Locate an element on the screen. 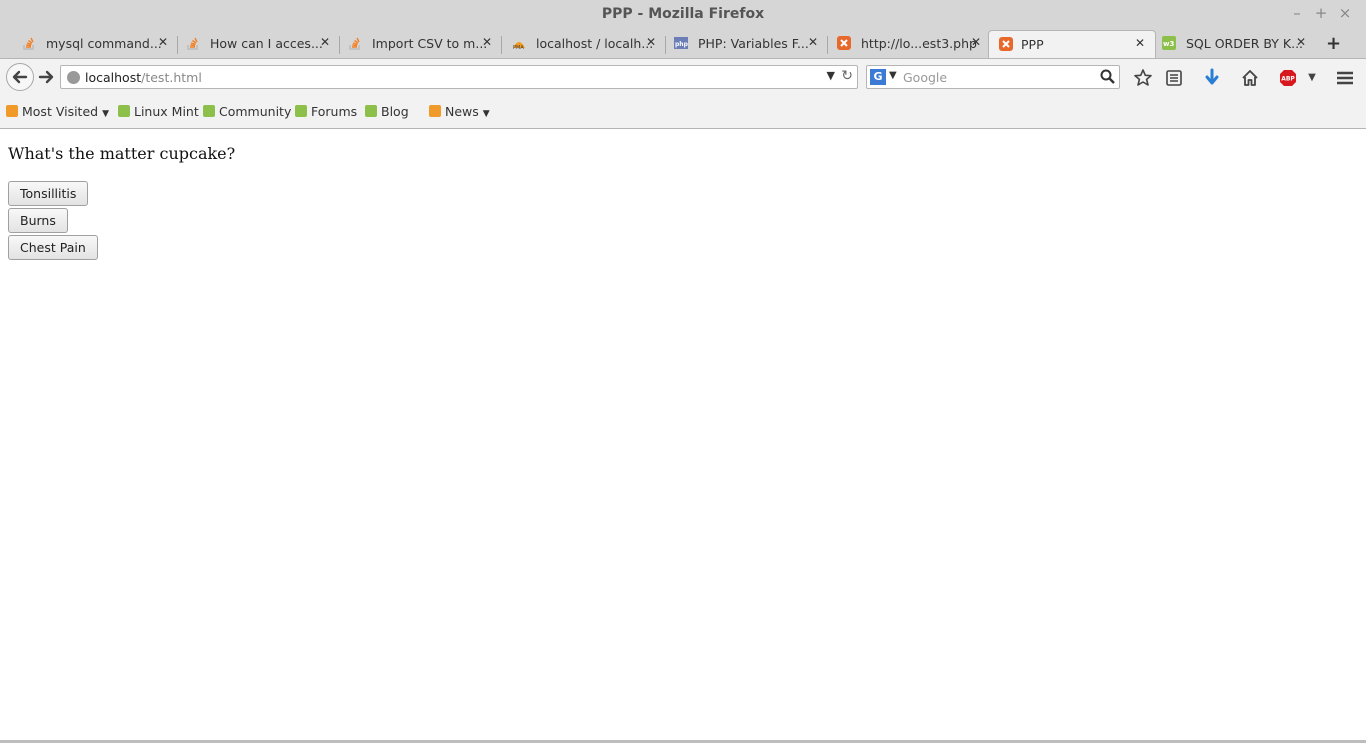  bookmark-label: Forums is located at coordinates (334, 111).